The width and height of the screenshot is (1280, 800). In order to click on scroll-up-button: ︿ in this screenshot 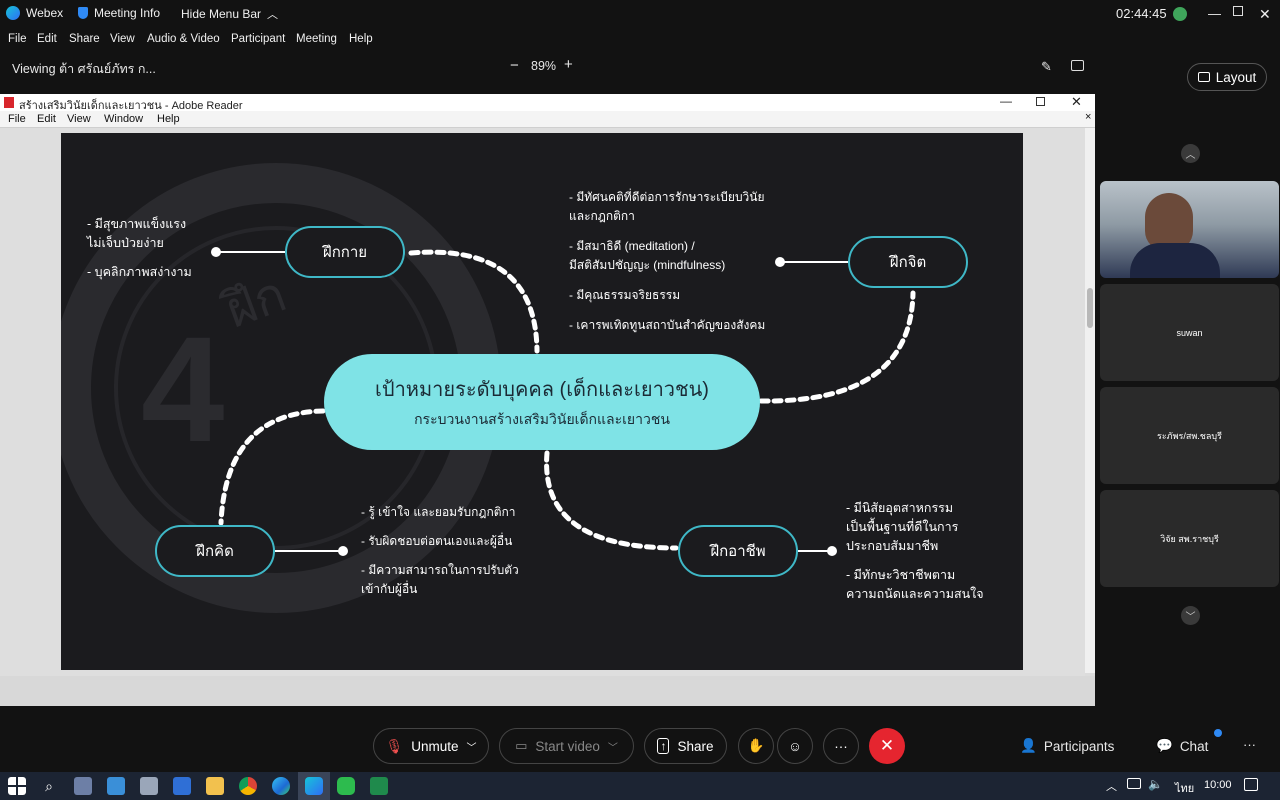, I will do `click(1190, 153)`.